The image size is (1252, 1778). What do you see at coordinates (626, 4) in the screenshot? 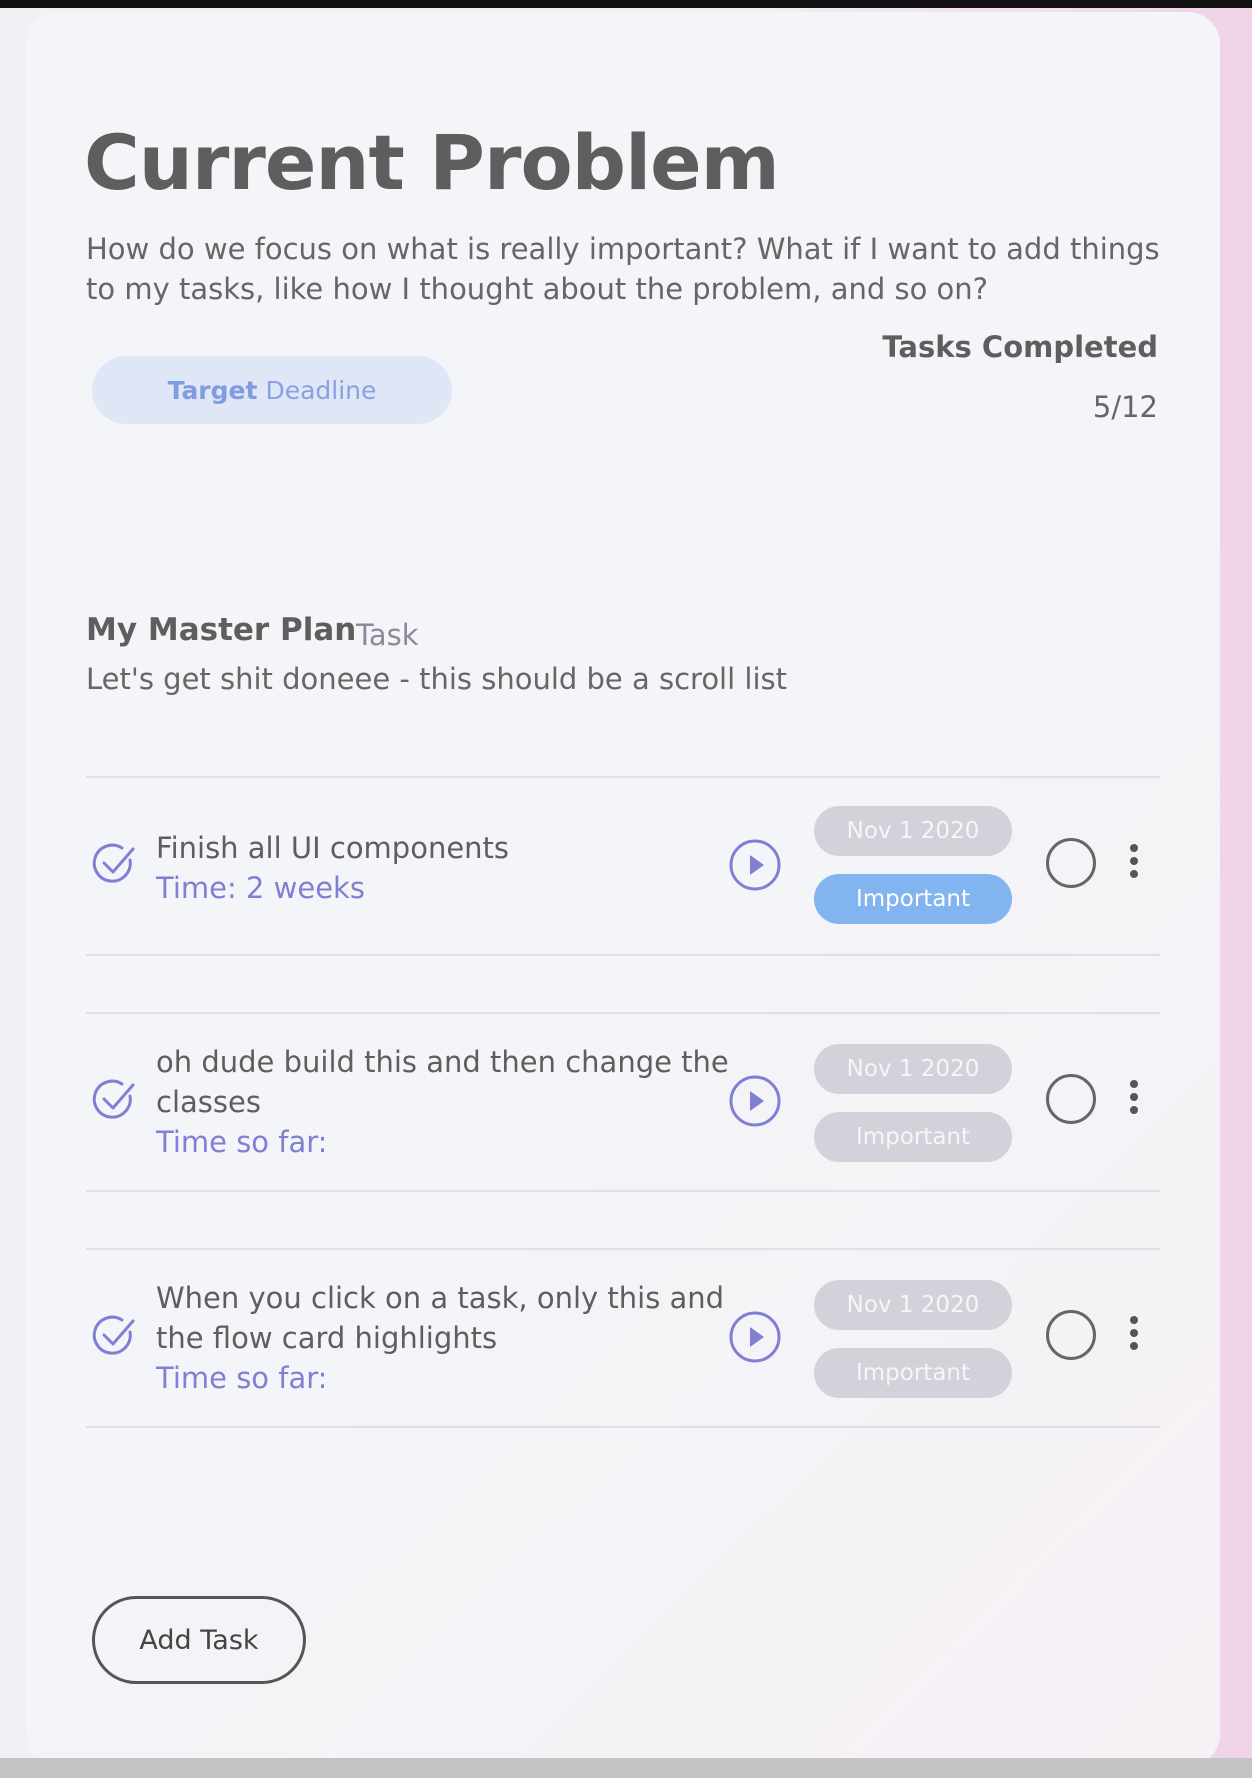
I see `window-top-bar` at bounding box center [626, 4].